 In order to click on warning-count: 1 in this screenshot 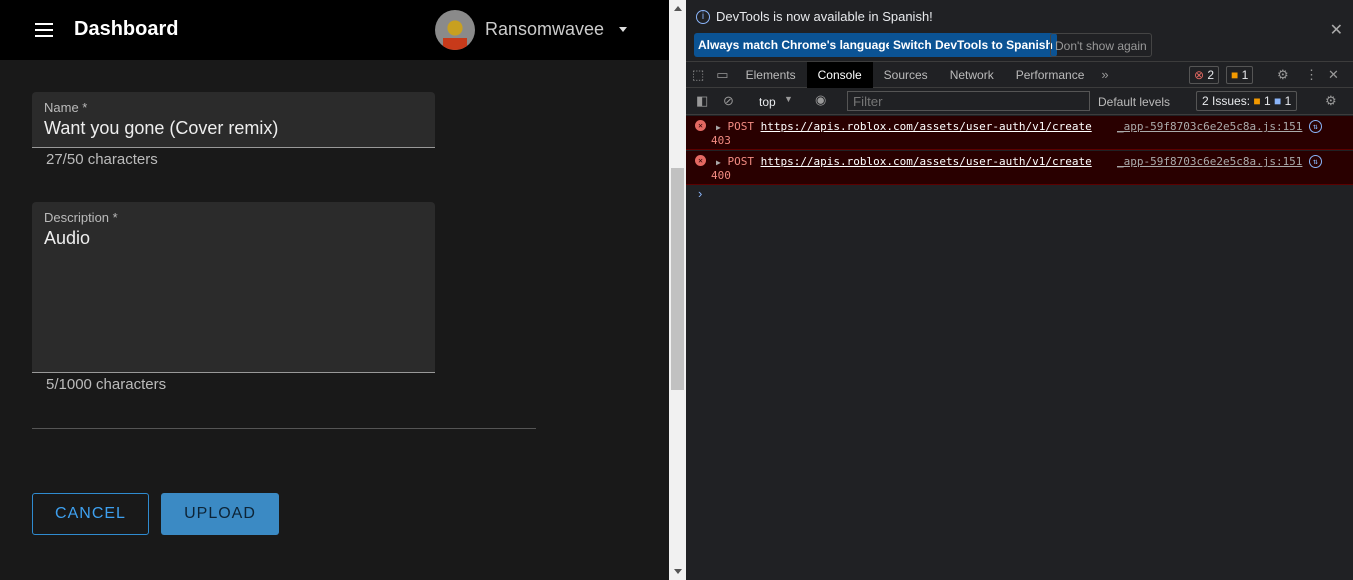, I will do `click(1245, 75)`.